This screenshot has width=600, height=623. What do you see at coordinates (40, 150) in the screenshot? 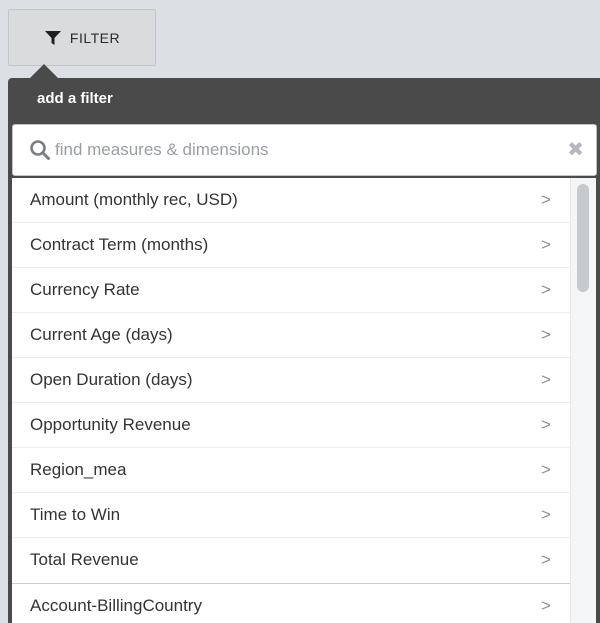
I see `magnifier-icon` at bounding box center [40, 150].